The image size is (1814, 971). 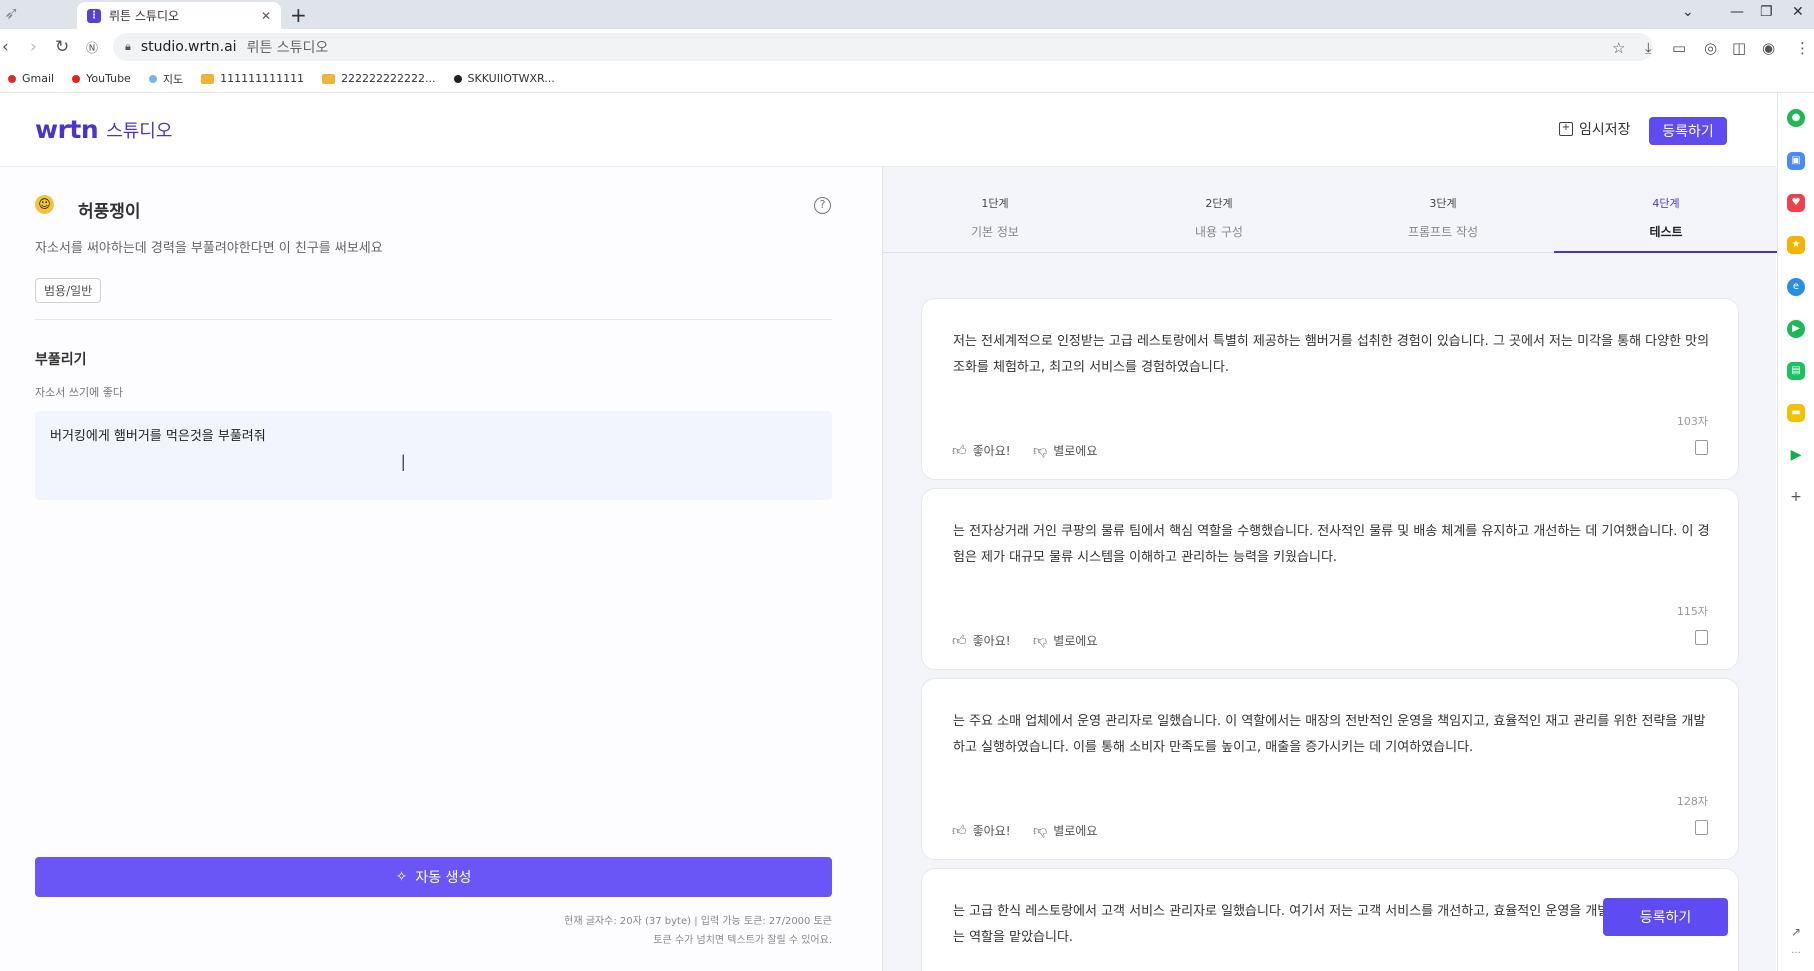 I want to click on step-tabs: 1단계 기본 정보 2단계 내용 구성 3단계 프롬프트 작성 4단계 테스트, so click(x=1330, y=210).